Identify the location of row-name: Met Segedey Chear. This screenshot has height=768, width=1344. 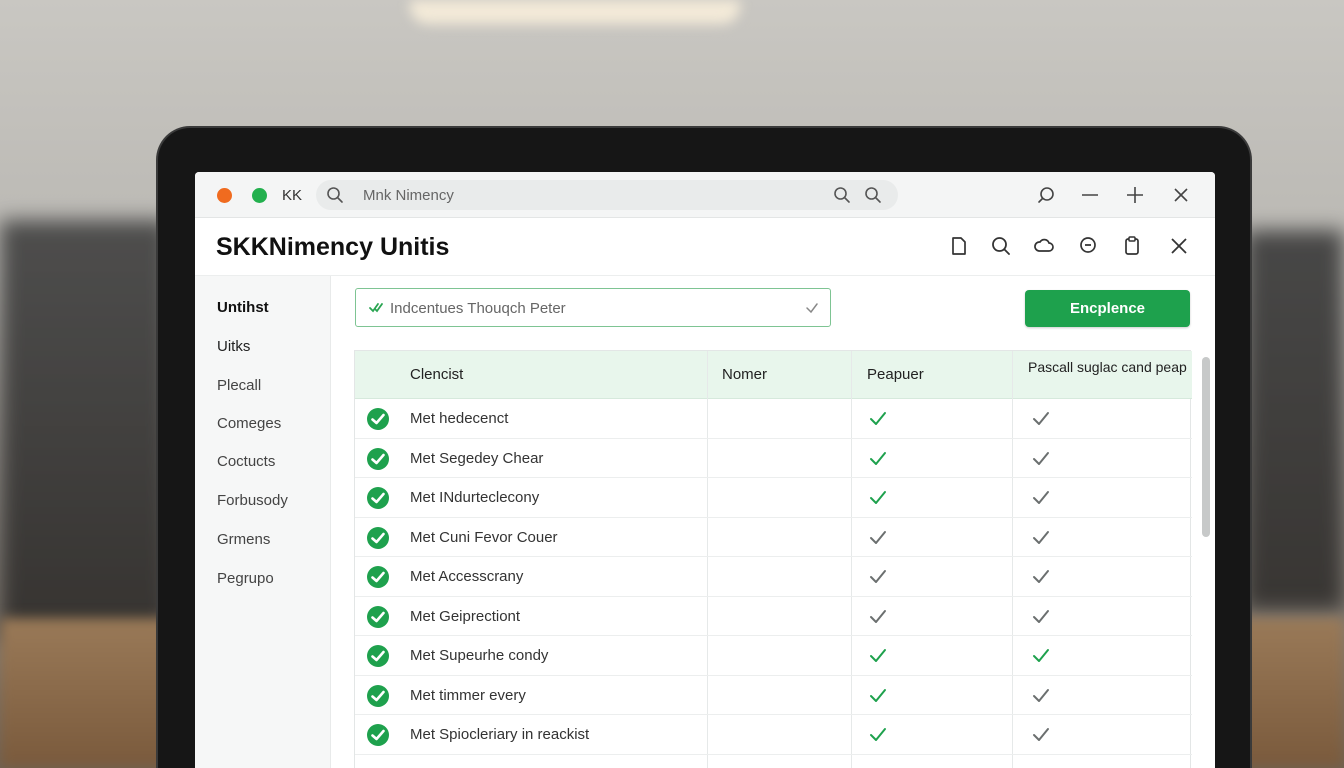
(477, 458).